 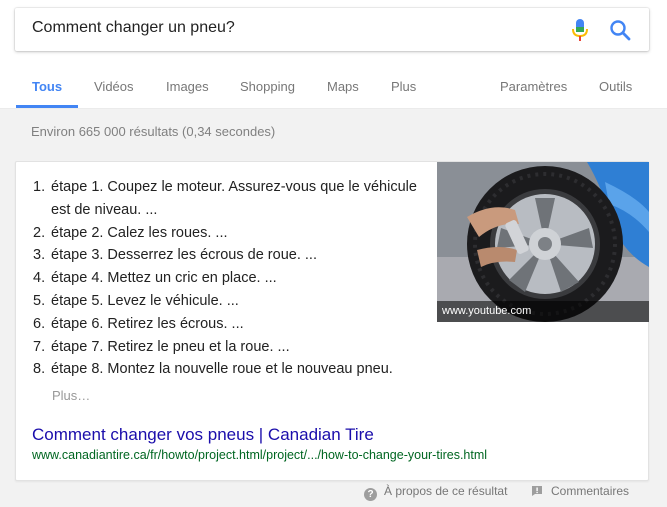 What do you see at coordinates (537, 491) in the screenshot?
I see `feedback-icon` at bounding box center [537, 491].